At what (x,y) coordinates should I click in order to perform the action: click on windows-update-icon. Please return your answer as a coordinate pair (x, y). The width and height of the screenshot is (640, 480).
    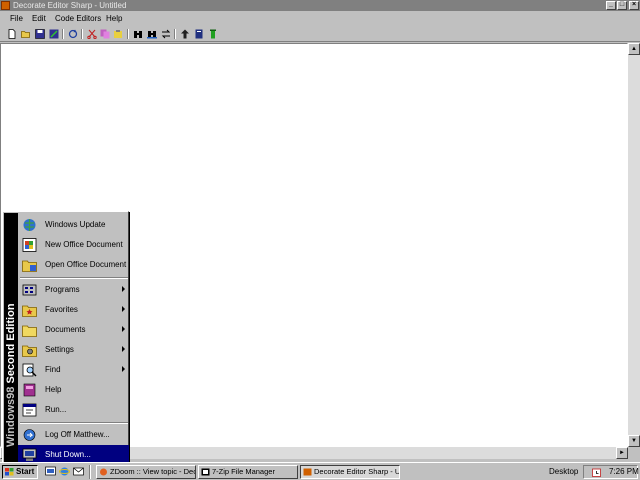
    Looking at the image, I should click on (29, 225).